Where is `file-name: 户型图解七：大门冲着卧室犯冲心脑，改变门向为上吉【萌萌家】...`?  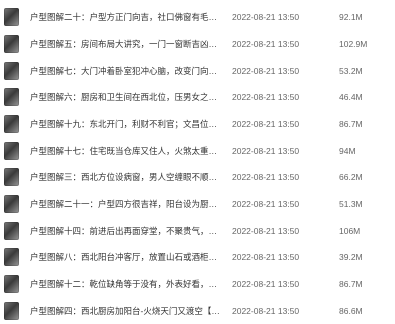 file-name: 户型图解七：大门冲着卧室犯冲心脑，改变门向为上吉【萌萌家】... is located at coordinates (125, 71).